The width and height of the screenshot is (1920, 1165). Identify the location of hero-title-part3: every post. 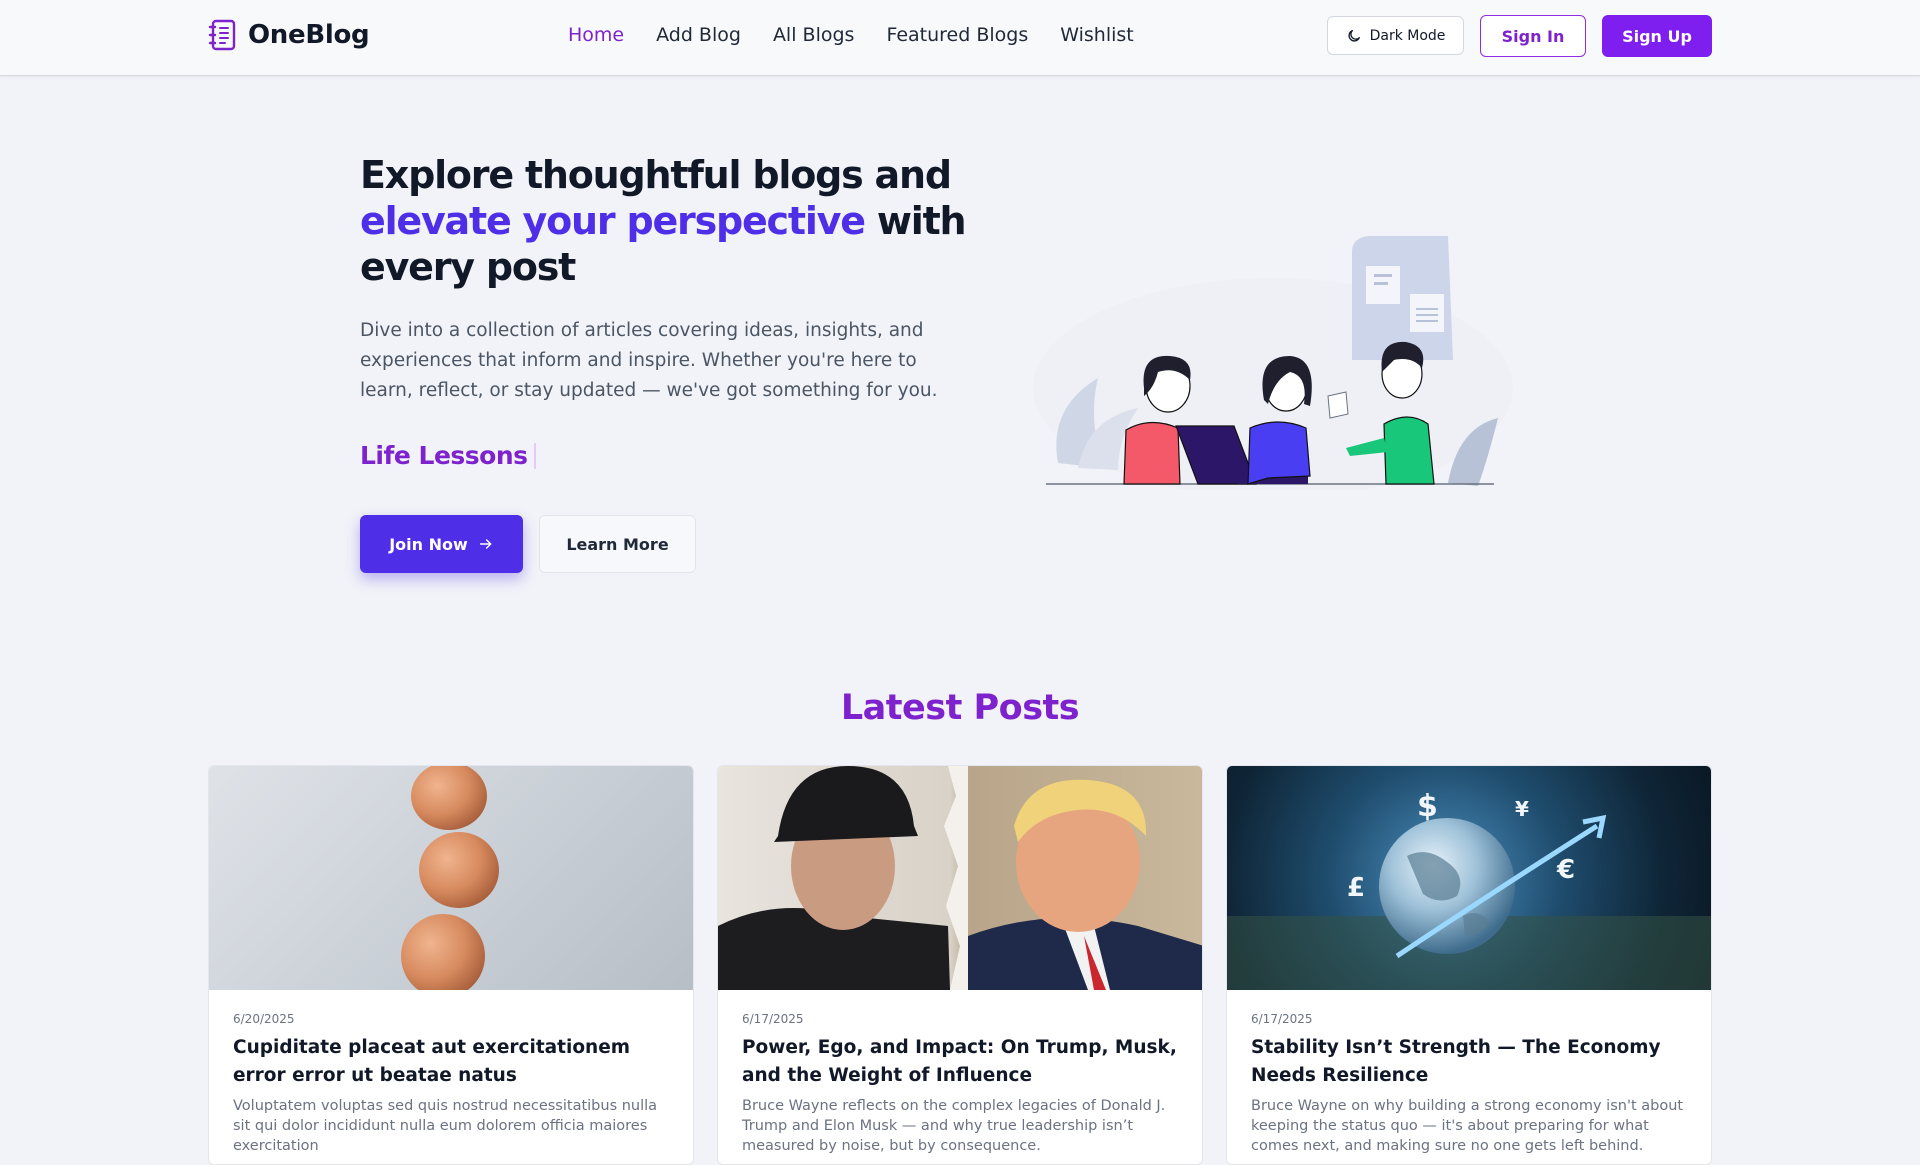
(468, 267).